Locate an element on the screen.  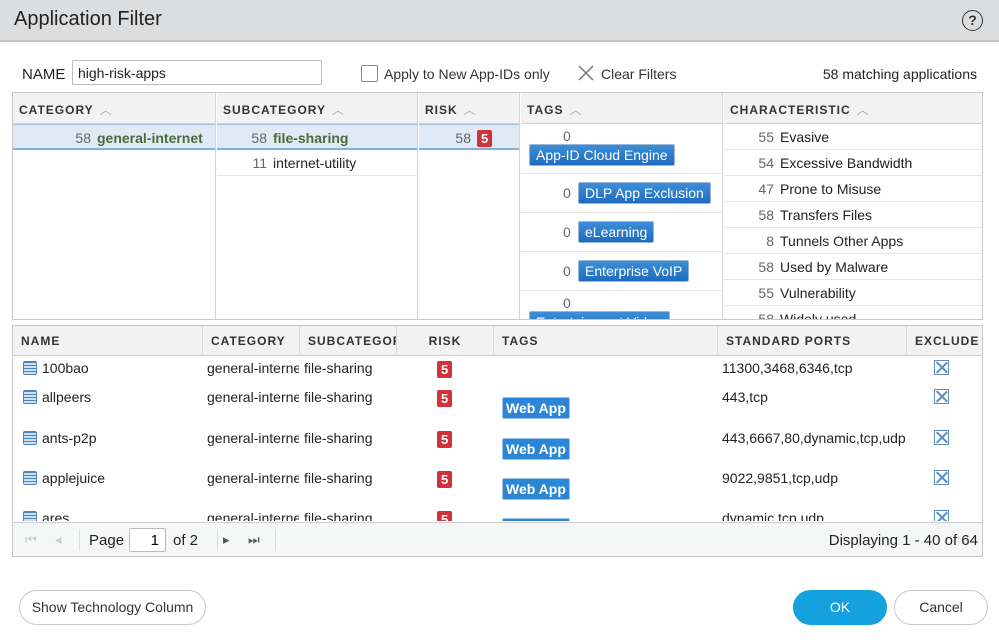
ok-button: OK is located at coordinates (840, 607).